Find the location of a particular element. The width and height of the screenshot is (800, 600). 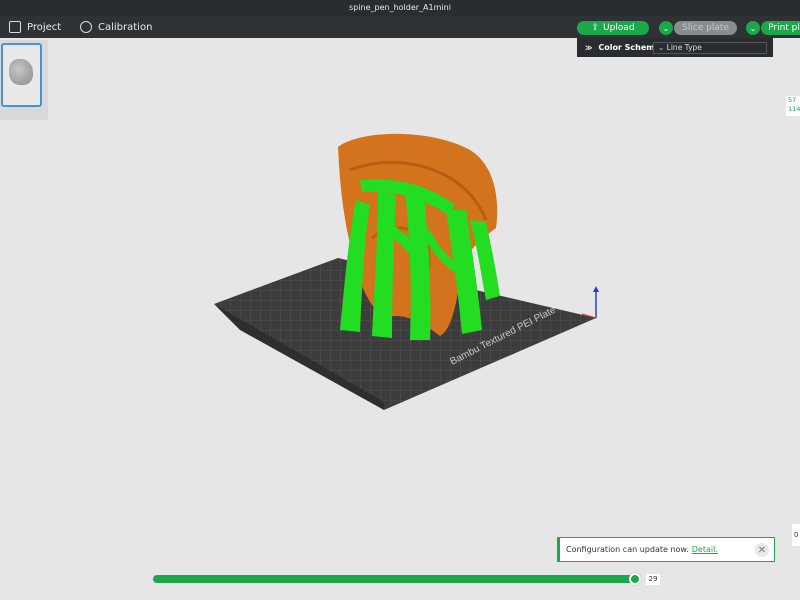

notification-message: Configuration can update now. is located at coordinates (627, 549).